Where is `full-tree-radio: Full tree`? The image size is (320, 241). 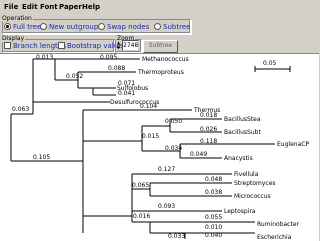
full-tree-radio: Full tree is located at coordinates (22, 27).